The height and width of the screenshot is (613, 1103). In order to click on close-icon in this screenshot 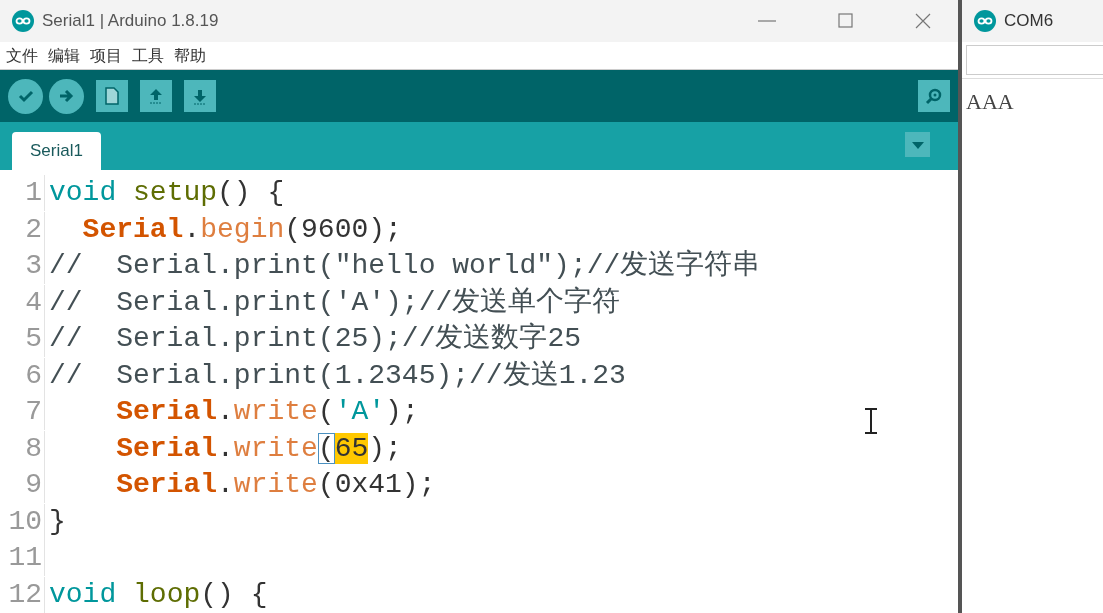, I will do `click(923, 21)`.